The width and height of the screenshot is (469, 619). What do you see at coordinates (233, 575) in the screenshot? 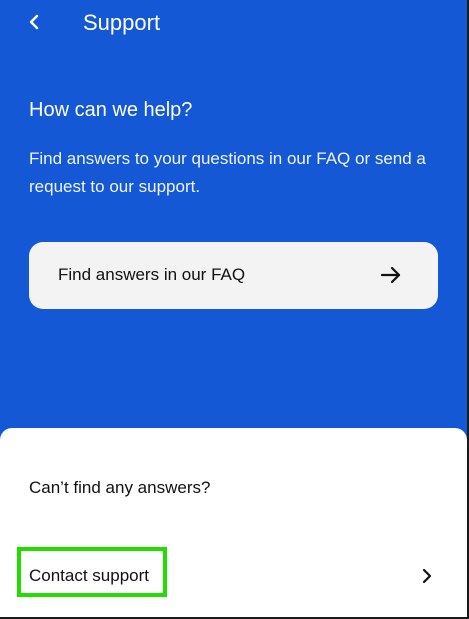
I see `contact-support-row: Contact support` at bounding box center [233, 575].